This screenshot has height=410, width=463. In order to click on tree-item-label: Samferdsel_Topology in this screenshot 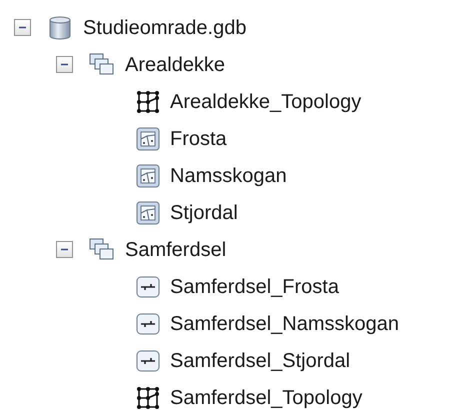, I will do `click(266, 396)`.